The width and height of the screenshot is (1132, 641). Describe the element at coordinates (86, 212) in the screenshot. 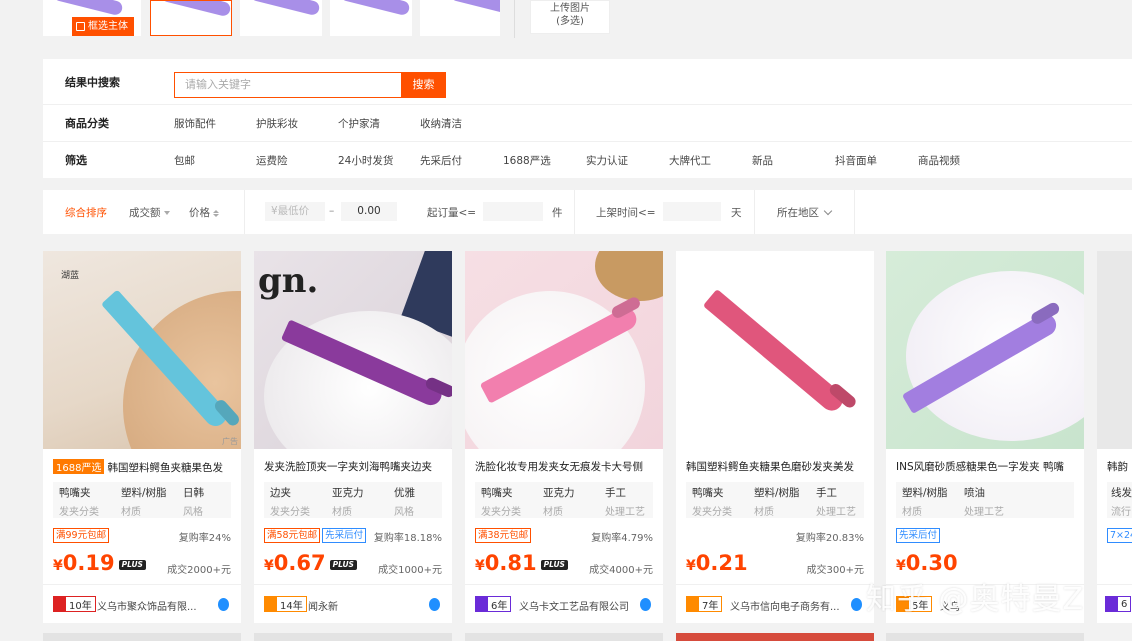

I see `sort-comprehensive: 综合排序` at that location.